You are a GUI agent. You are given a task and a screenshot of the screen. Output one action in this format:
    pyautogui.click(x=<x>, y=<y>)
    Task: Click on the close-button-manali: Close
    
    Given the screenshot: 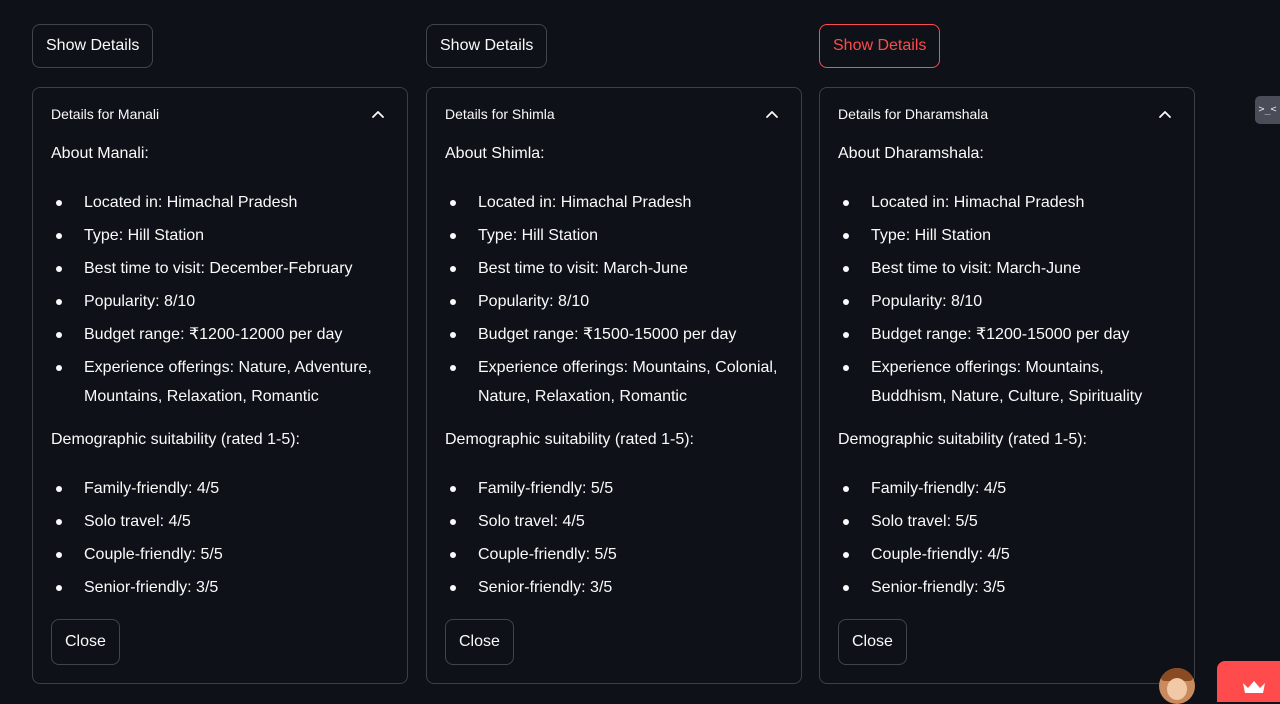 What is the action you would take?
    pyautogui.click(x=85, y=642)
    